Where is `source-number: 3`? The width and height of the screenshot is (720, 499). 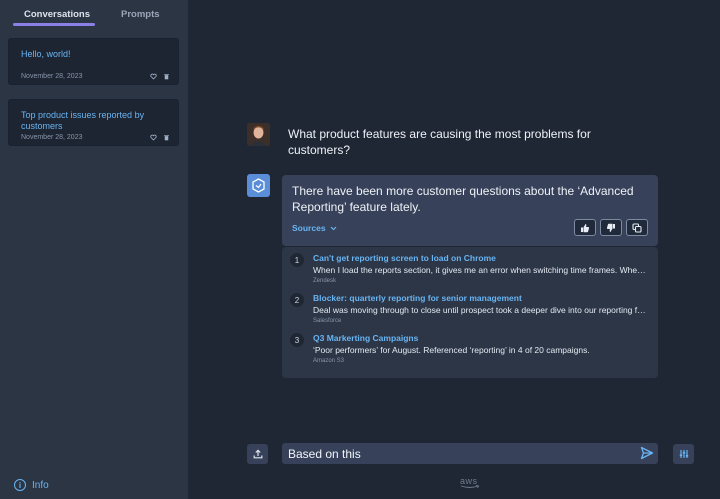 source-number: 3 is located at coordinates (297, 340).